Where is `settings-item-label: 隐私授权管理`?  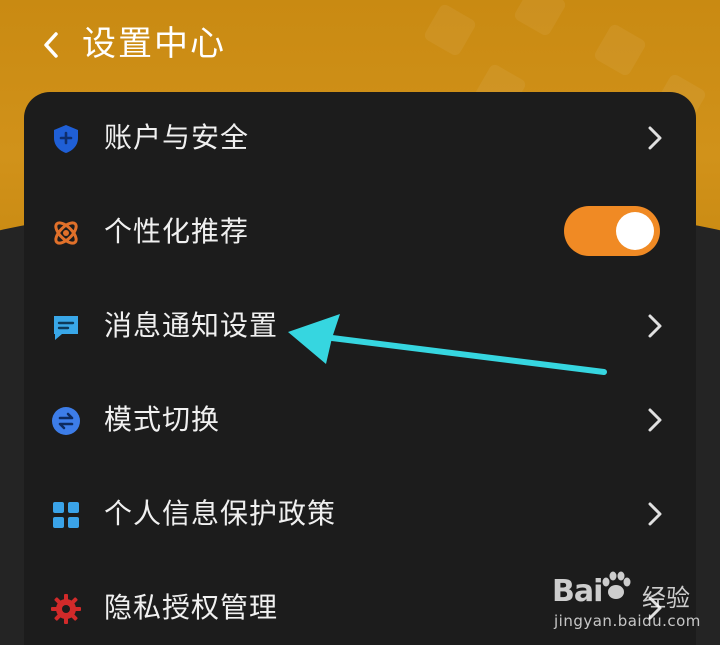
settings-item-label: 隐私授权管理 is located at coordinates (191, 607).